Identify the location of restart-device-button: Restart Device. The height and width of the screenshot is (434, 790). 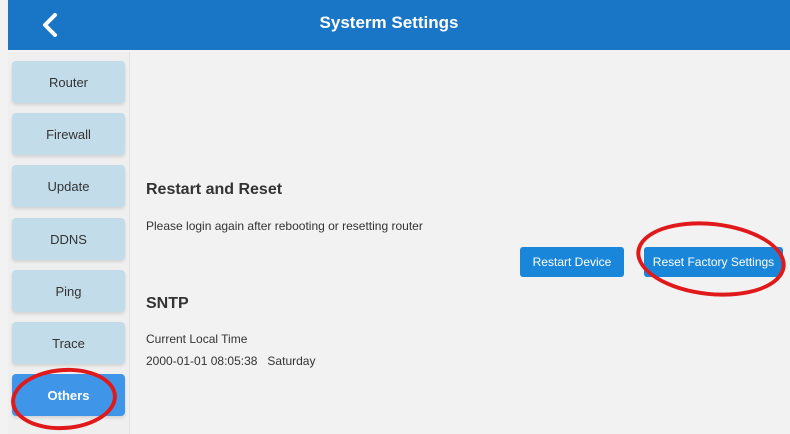
(572, 262).